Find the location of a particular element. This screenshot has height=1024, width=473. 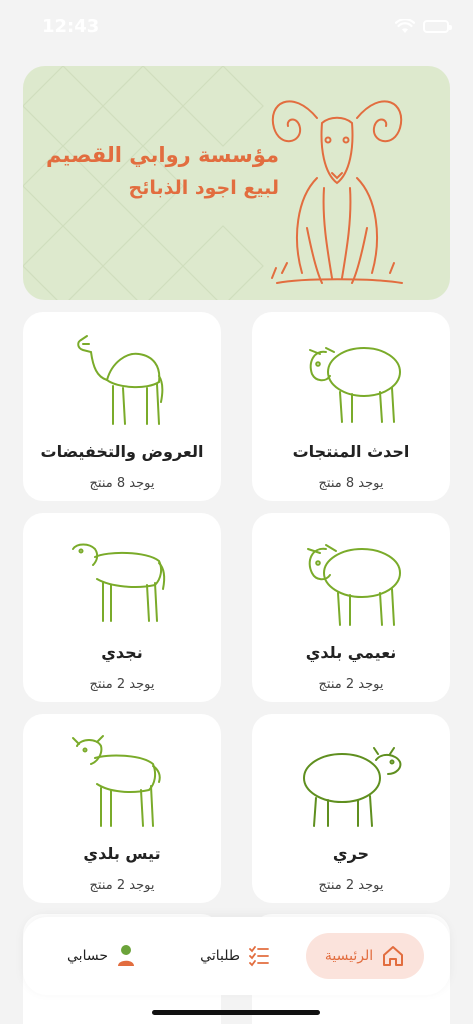

category-title: نعيمي بلدي is located at coordinates (351, 652).